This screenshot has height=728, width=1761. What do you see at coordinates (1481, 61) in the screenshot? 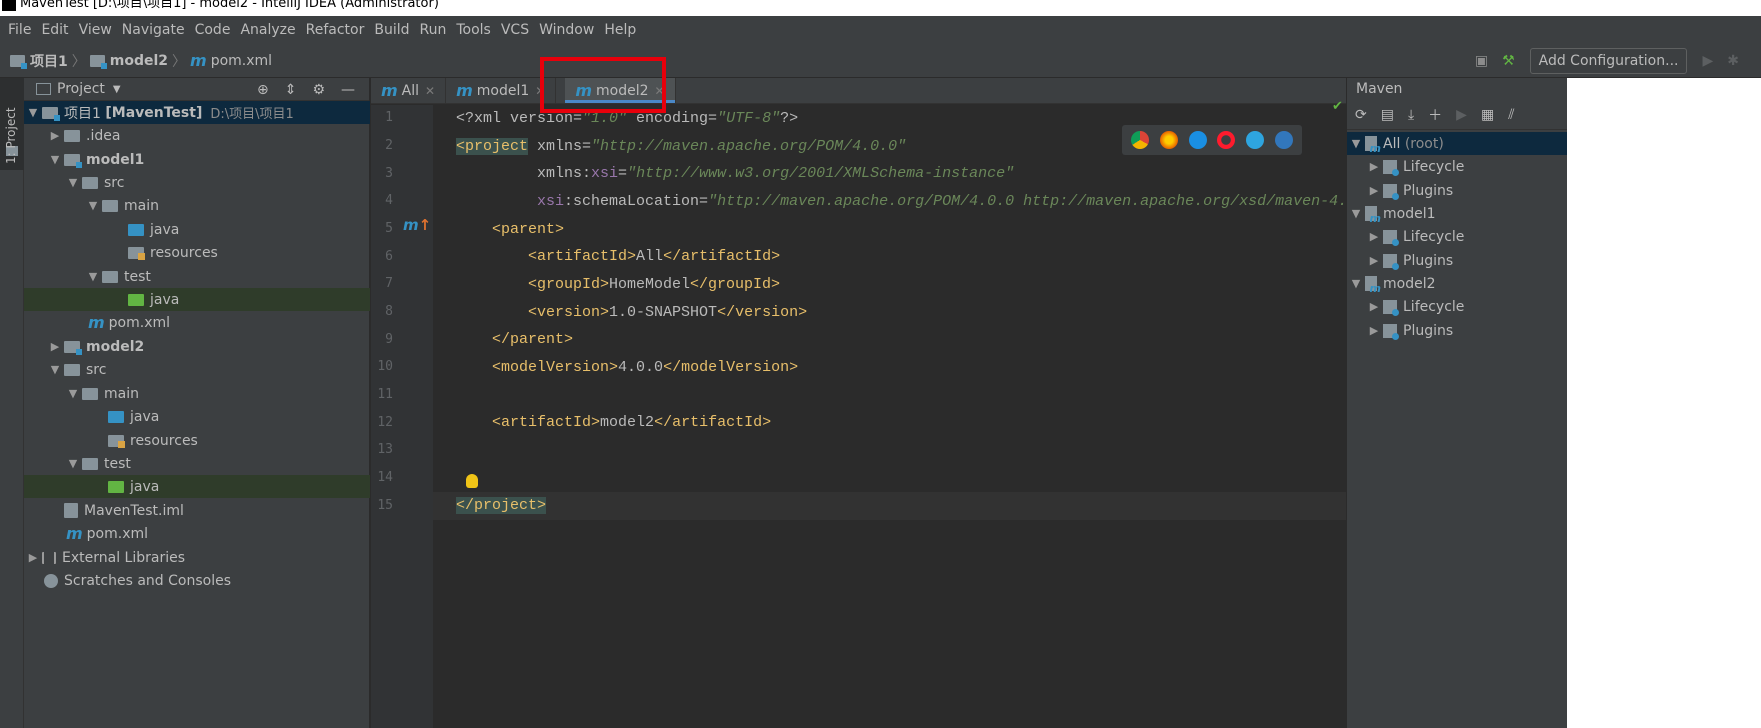
I see `terminal-icon: ▣` at bounding box center [1481, 61].